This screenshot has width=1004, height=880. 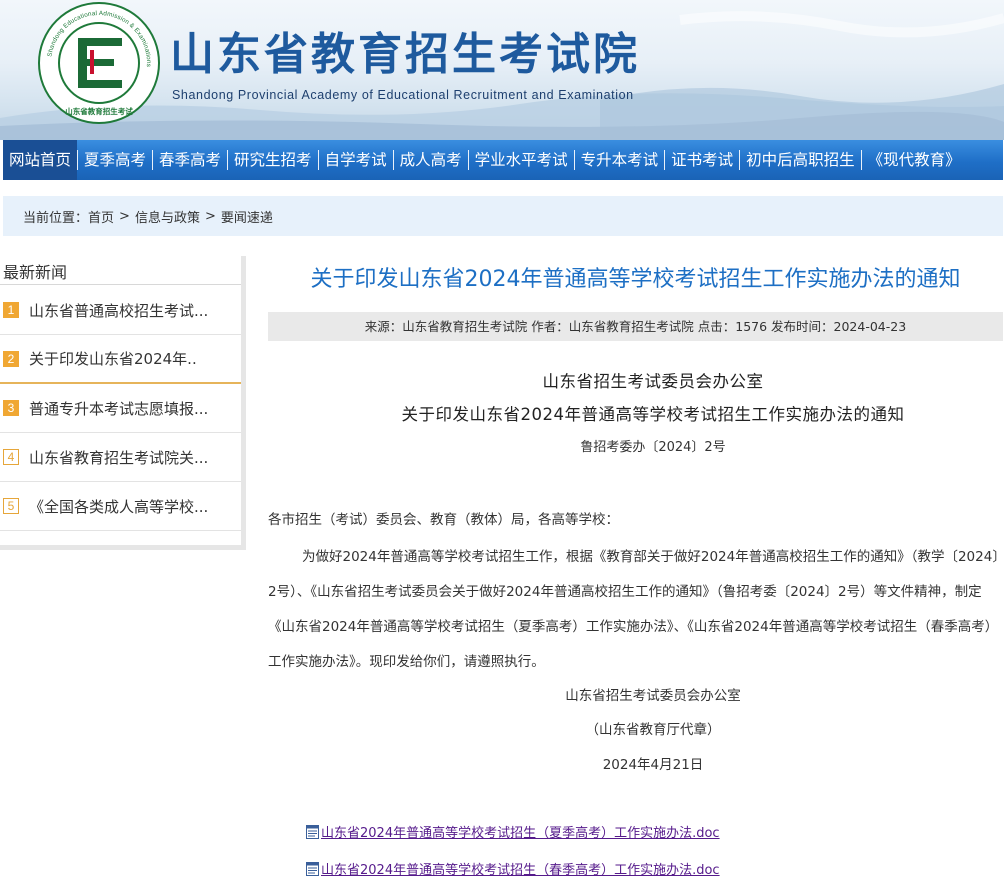 I want to click on rank-badge: 3, so click(x=11, y=408).